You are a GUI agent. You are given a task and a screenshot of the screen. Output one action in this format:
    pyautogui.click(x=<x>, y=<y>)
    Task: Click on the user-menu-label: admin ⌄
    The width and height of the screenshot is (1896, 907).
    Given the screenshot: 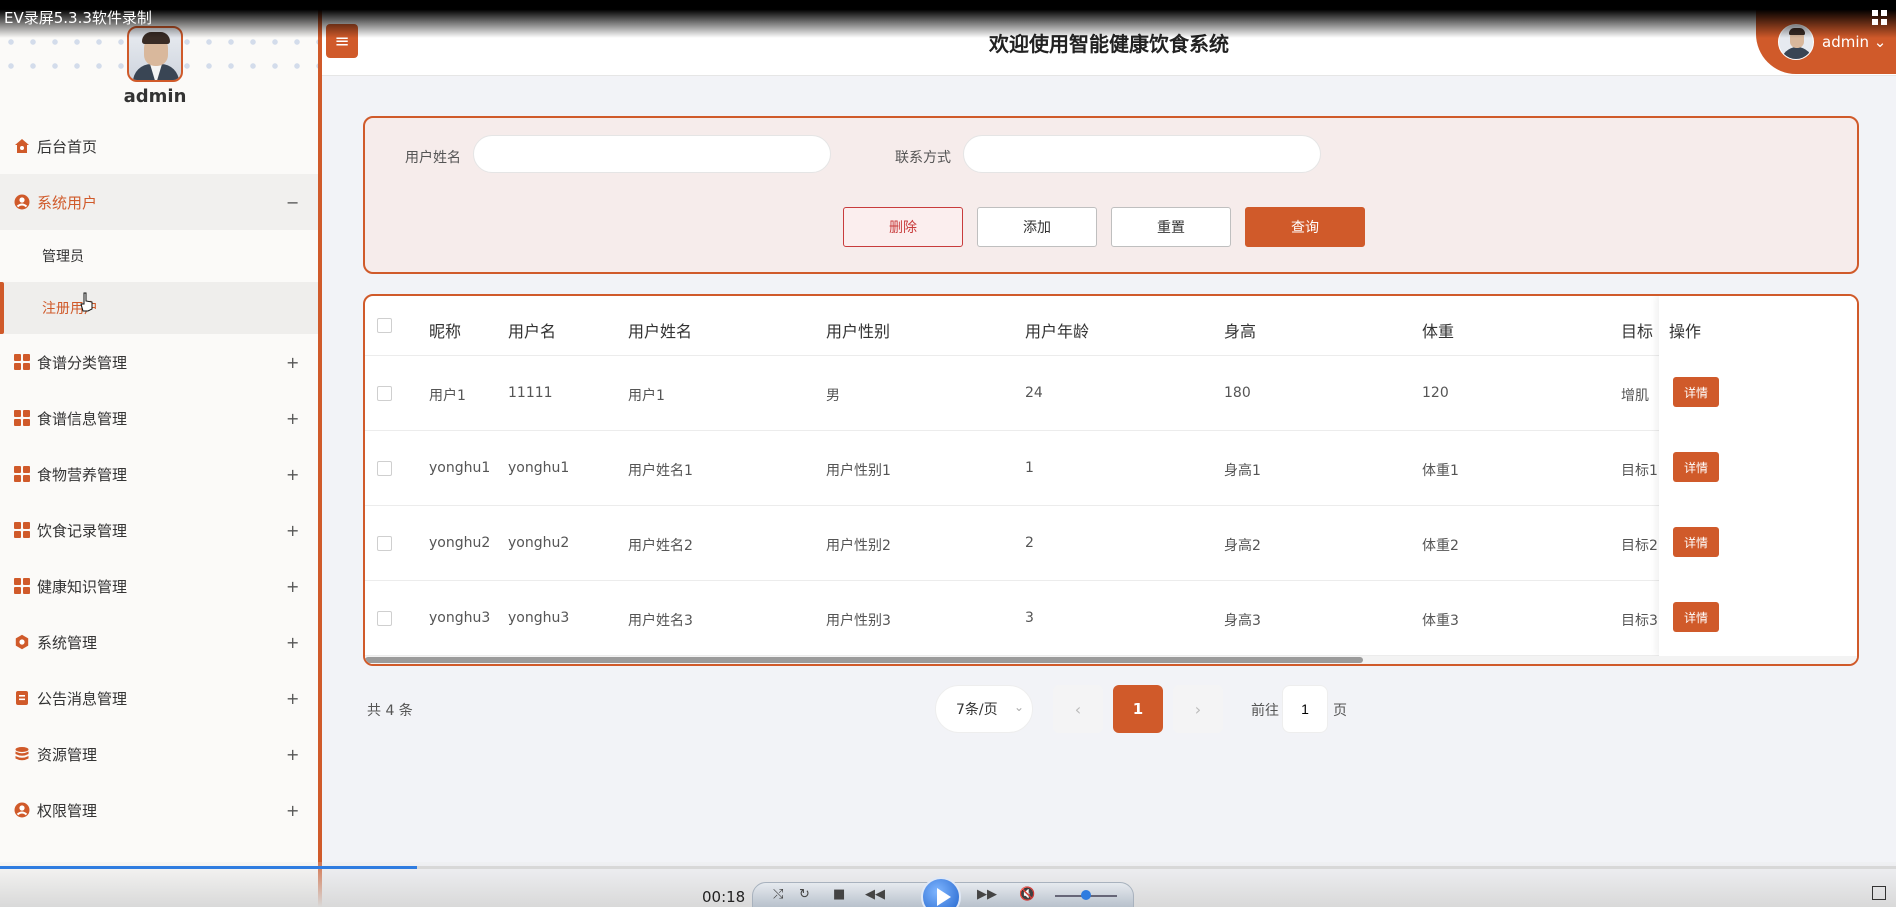 What is the action you would take?
    pyautogui.click(x=1854, y=42)
    